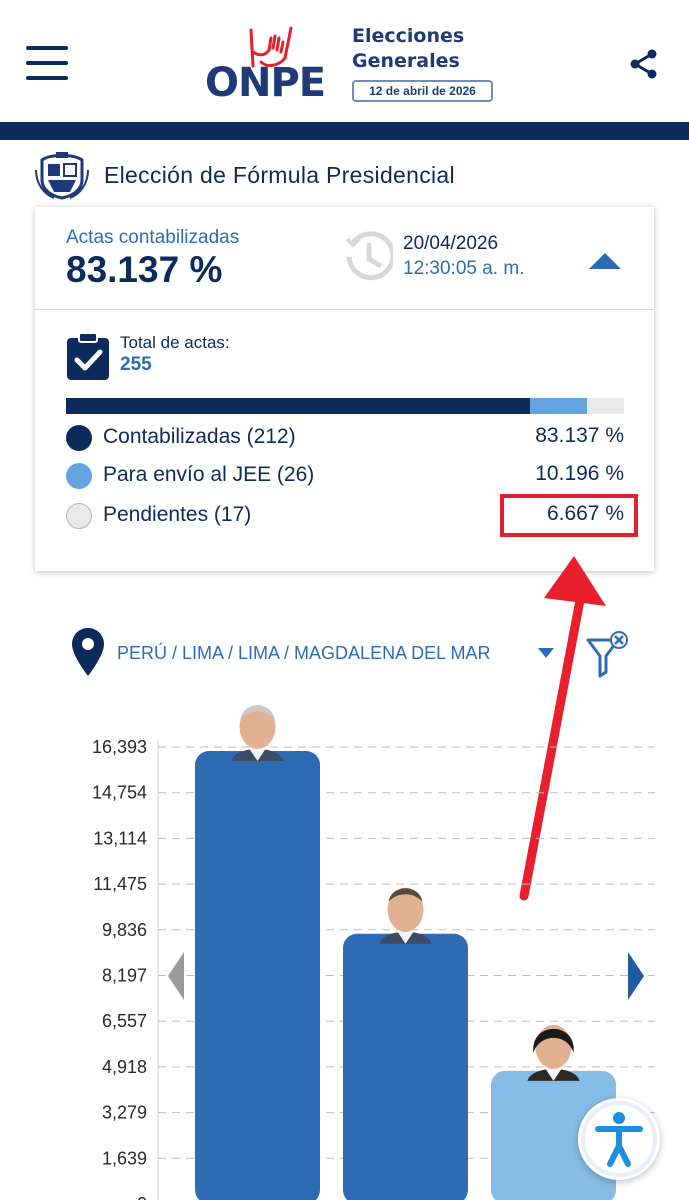  Describe the element at coordinates (144, 269) in the screenshot. I see `actas-percent: 83.137 %` at that location.